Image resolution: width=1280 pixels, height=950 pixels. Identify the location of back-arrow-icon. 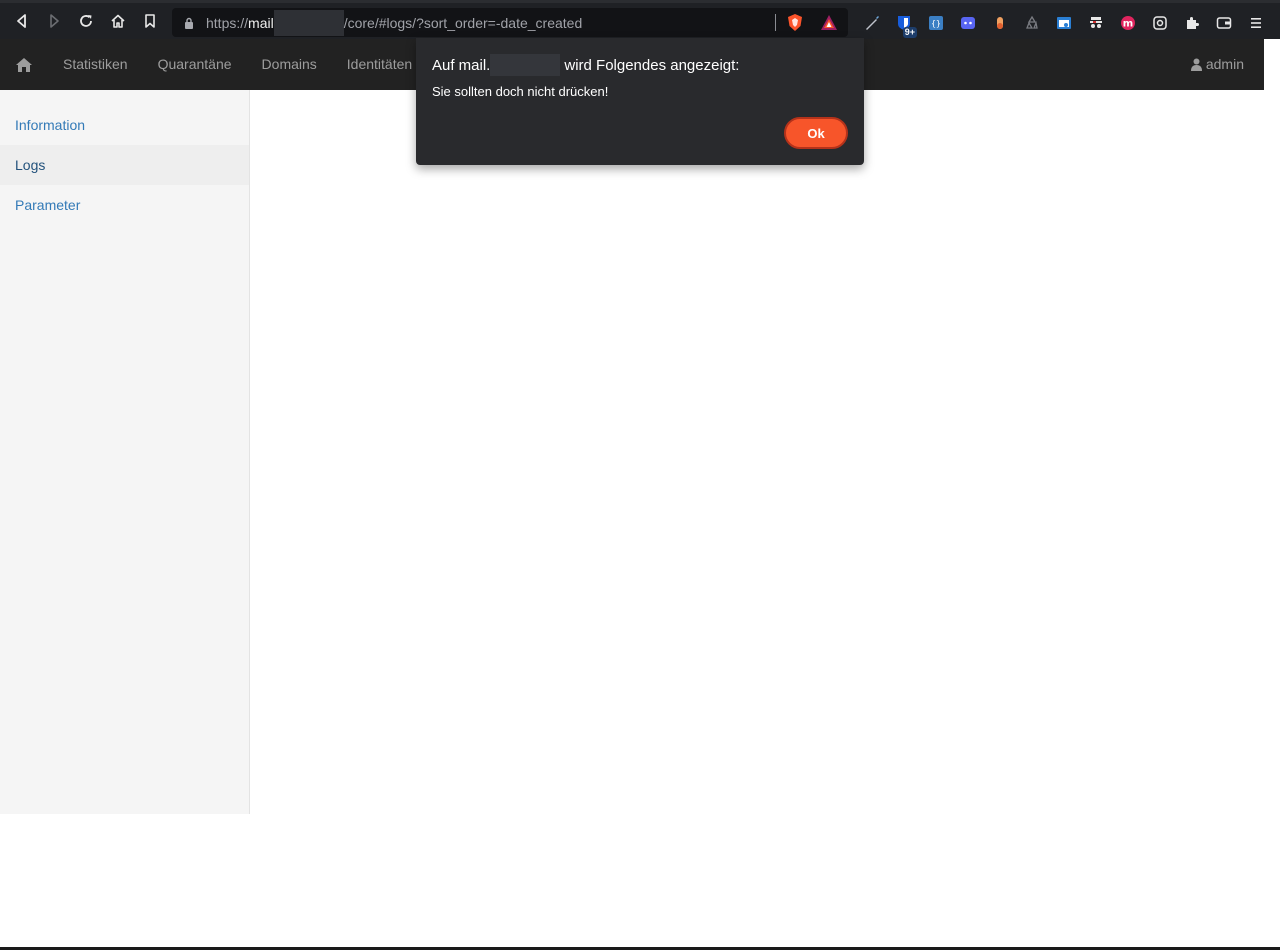
(21, 21).